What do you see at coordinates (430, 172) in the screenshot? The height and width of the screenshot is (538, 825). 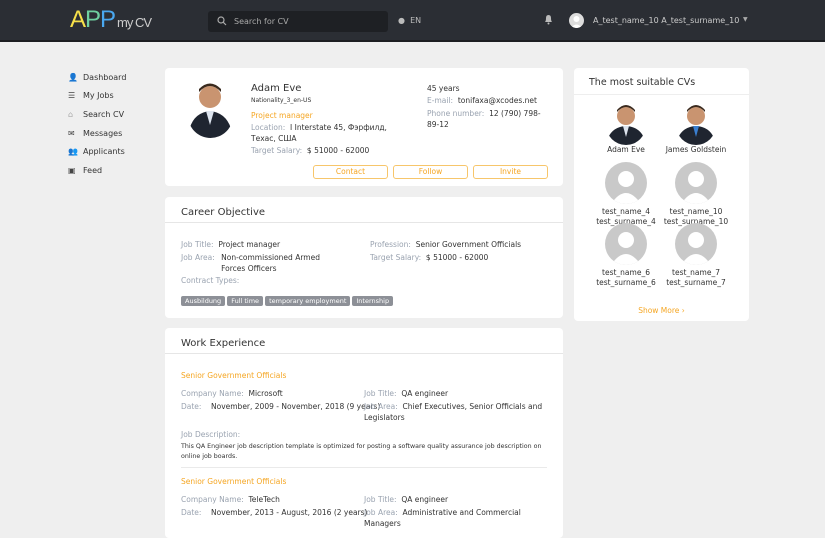 I see `follow-button: Follow` at bounding box center [430, 172].